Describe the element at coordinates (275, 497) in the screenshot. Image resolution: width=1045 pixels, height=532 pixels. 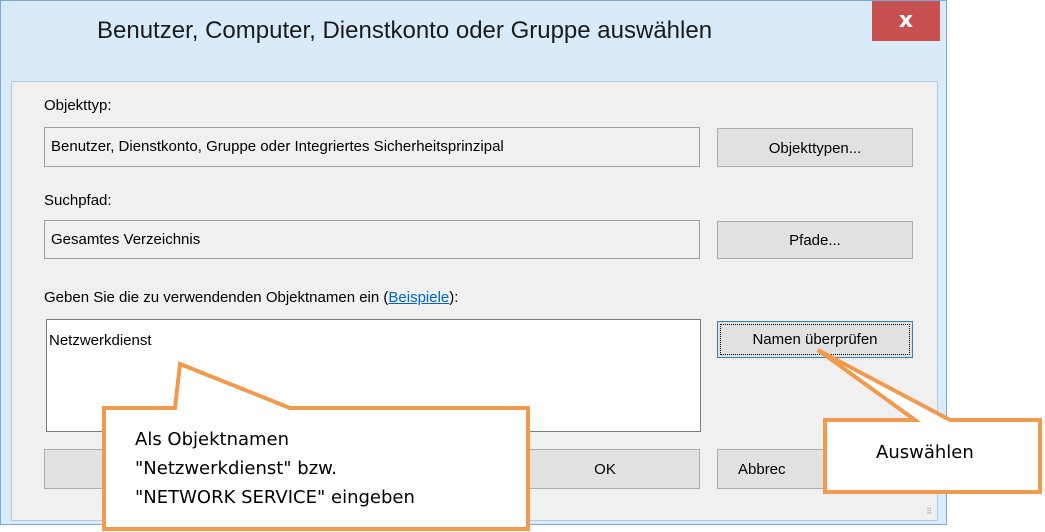
I see `callout-names-line3: "NETWORK SERVICE" eingeben` at that location.